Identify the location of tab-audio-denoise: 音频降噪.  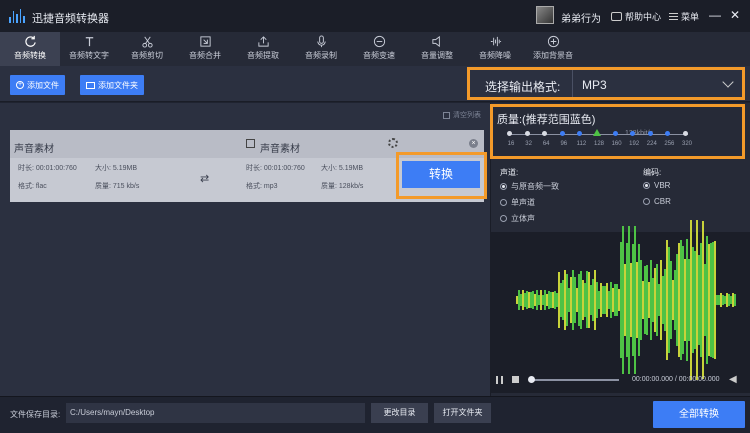
(495, 49).